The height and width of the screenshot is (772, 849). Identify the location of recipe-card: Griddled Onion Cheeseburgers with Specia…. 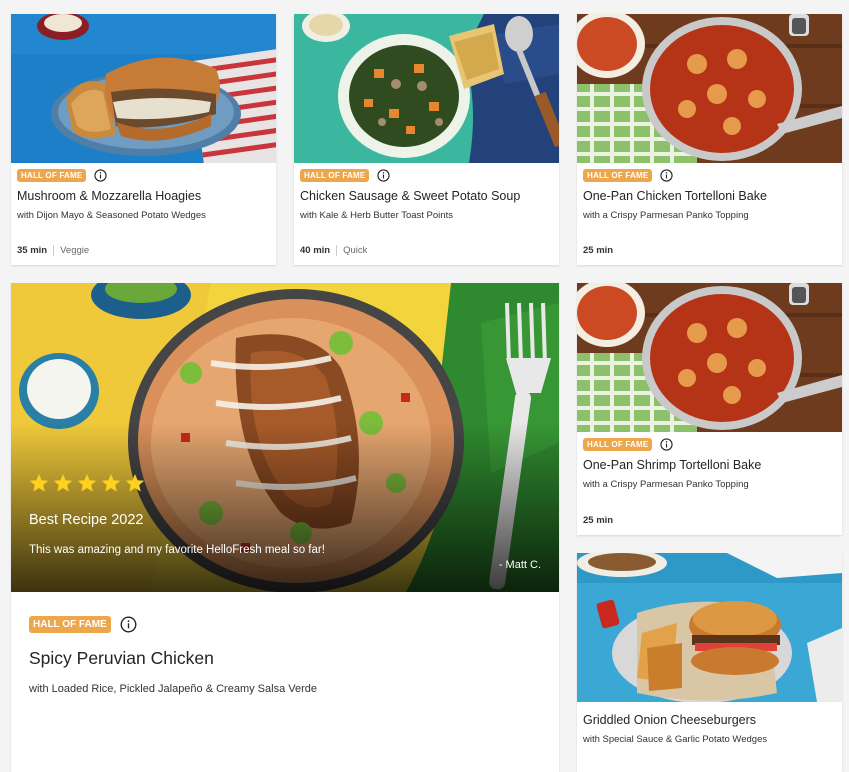
(709, 662).